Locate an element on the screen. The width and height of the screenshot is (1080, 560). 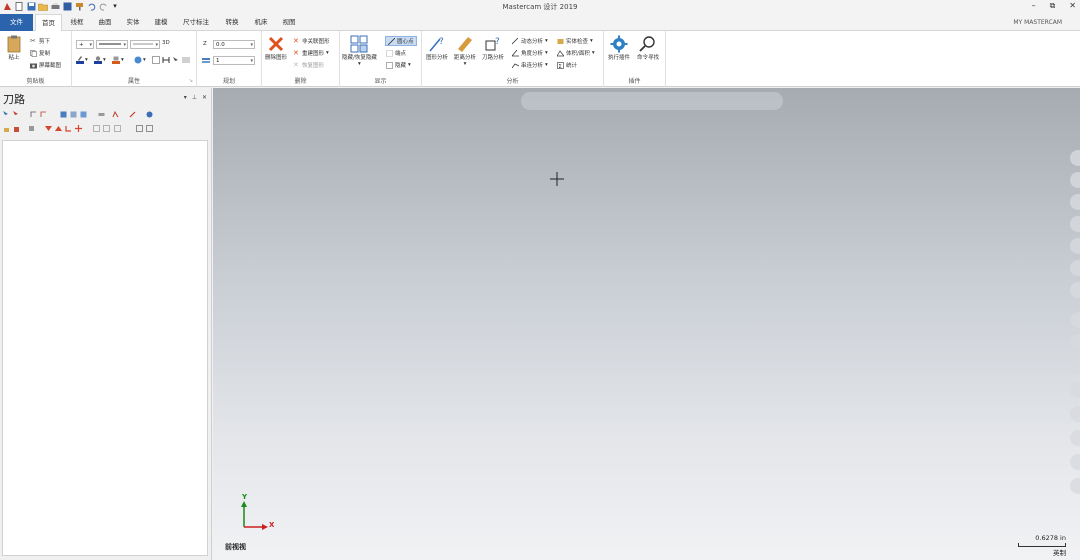
set-all-button is located at coordinates (156, 60).